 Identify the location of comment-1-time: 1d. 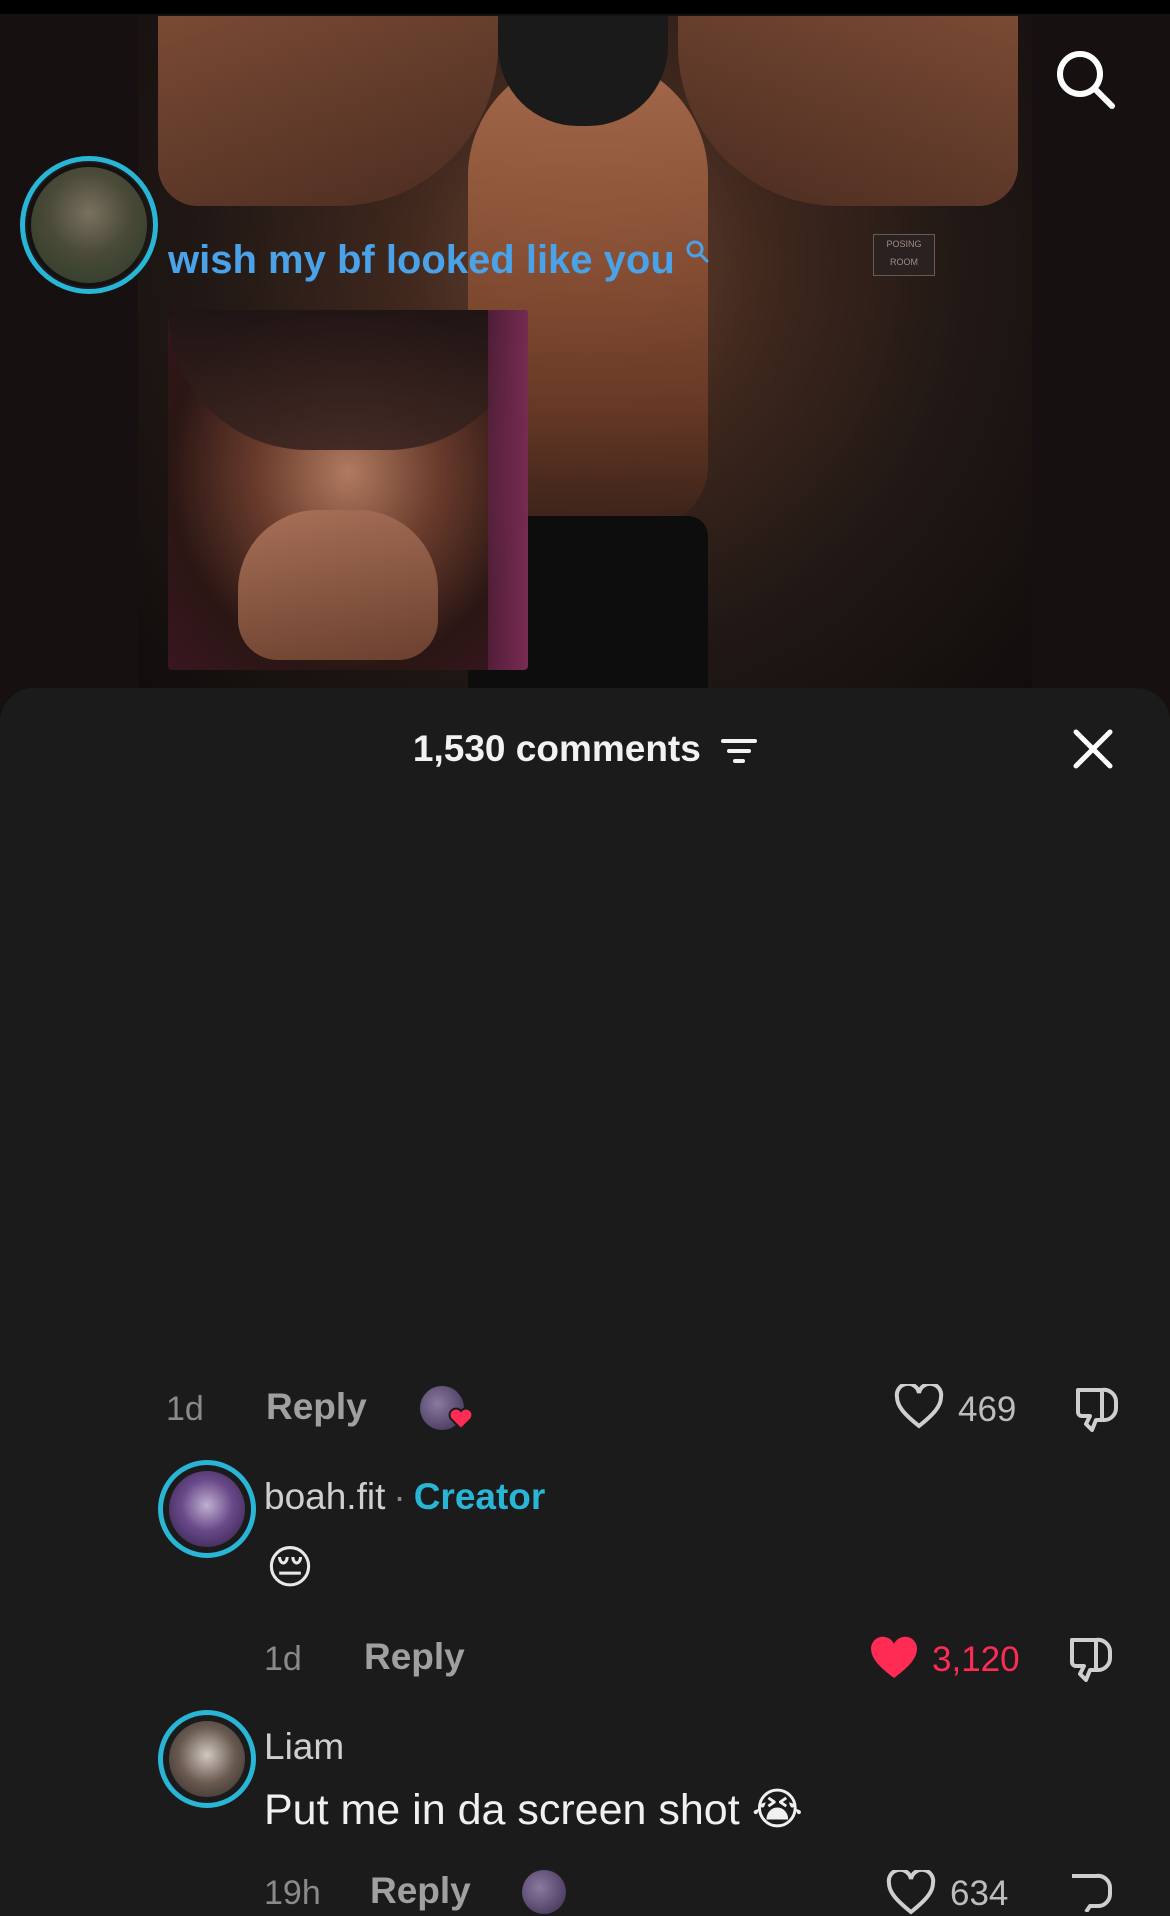
(185, 1409).